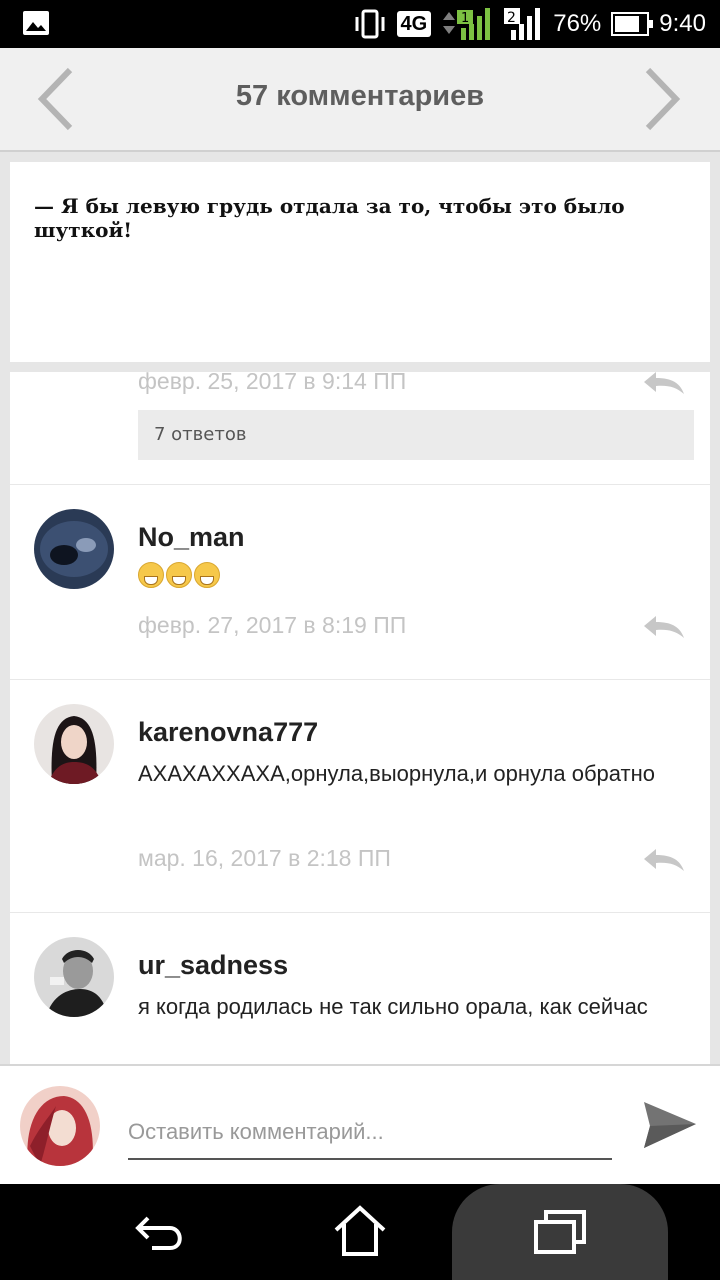 The height and width of the screenshot is (1280, 720). I want to click on next-arrow-icon, so click(662, 99).